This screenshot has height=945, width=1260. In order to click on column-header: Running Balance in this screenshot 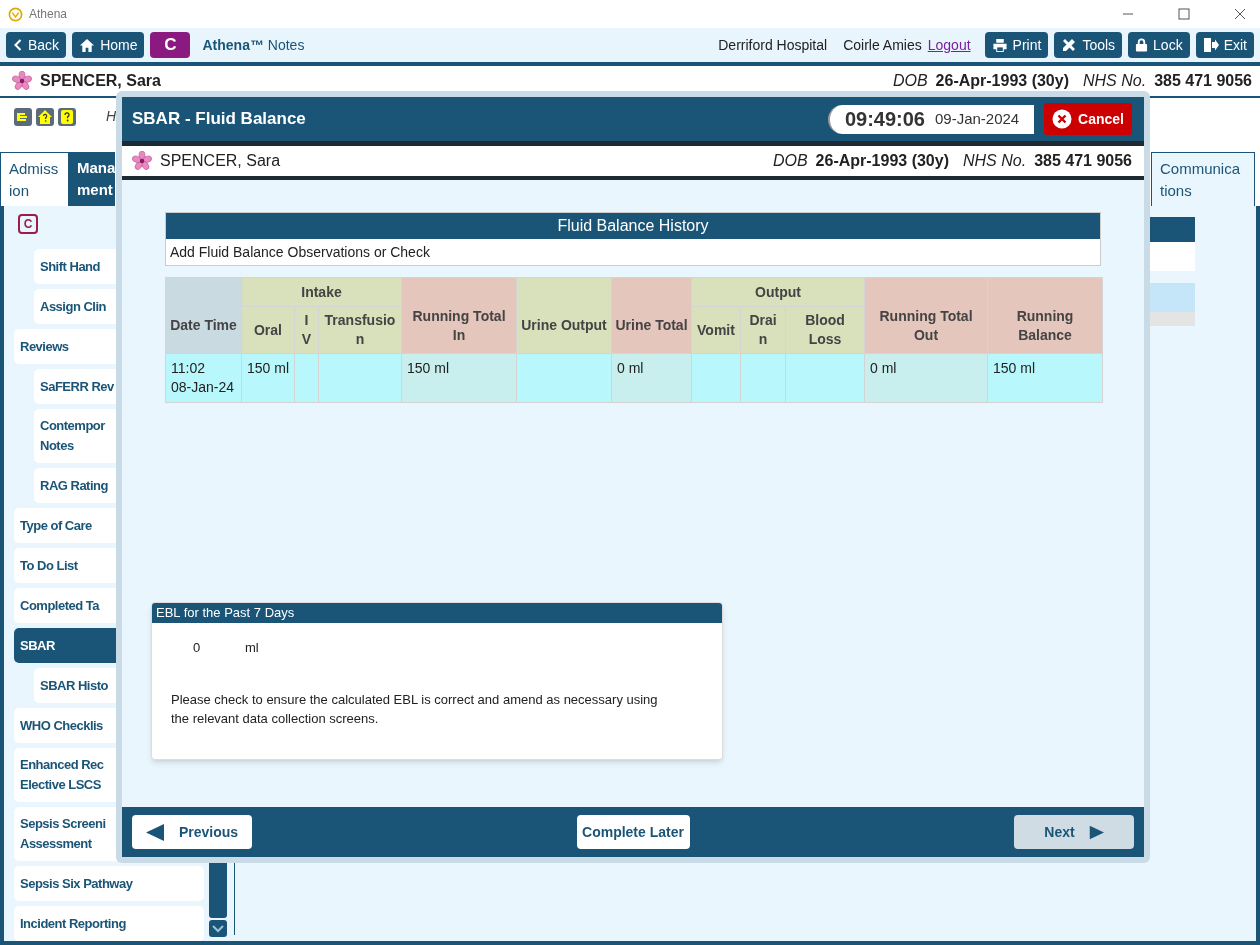, I will do `click(1045, 315)`.